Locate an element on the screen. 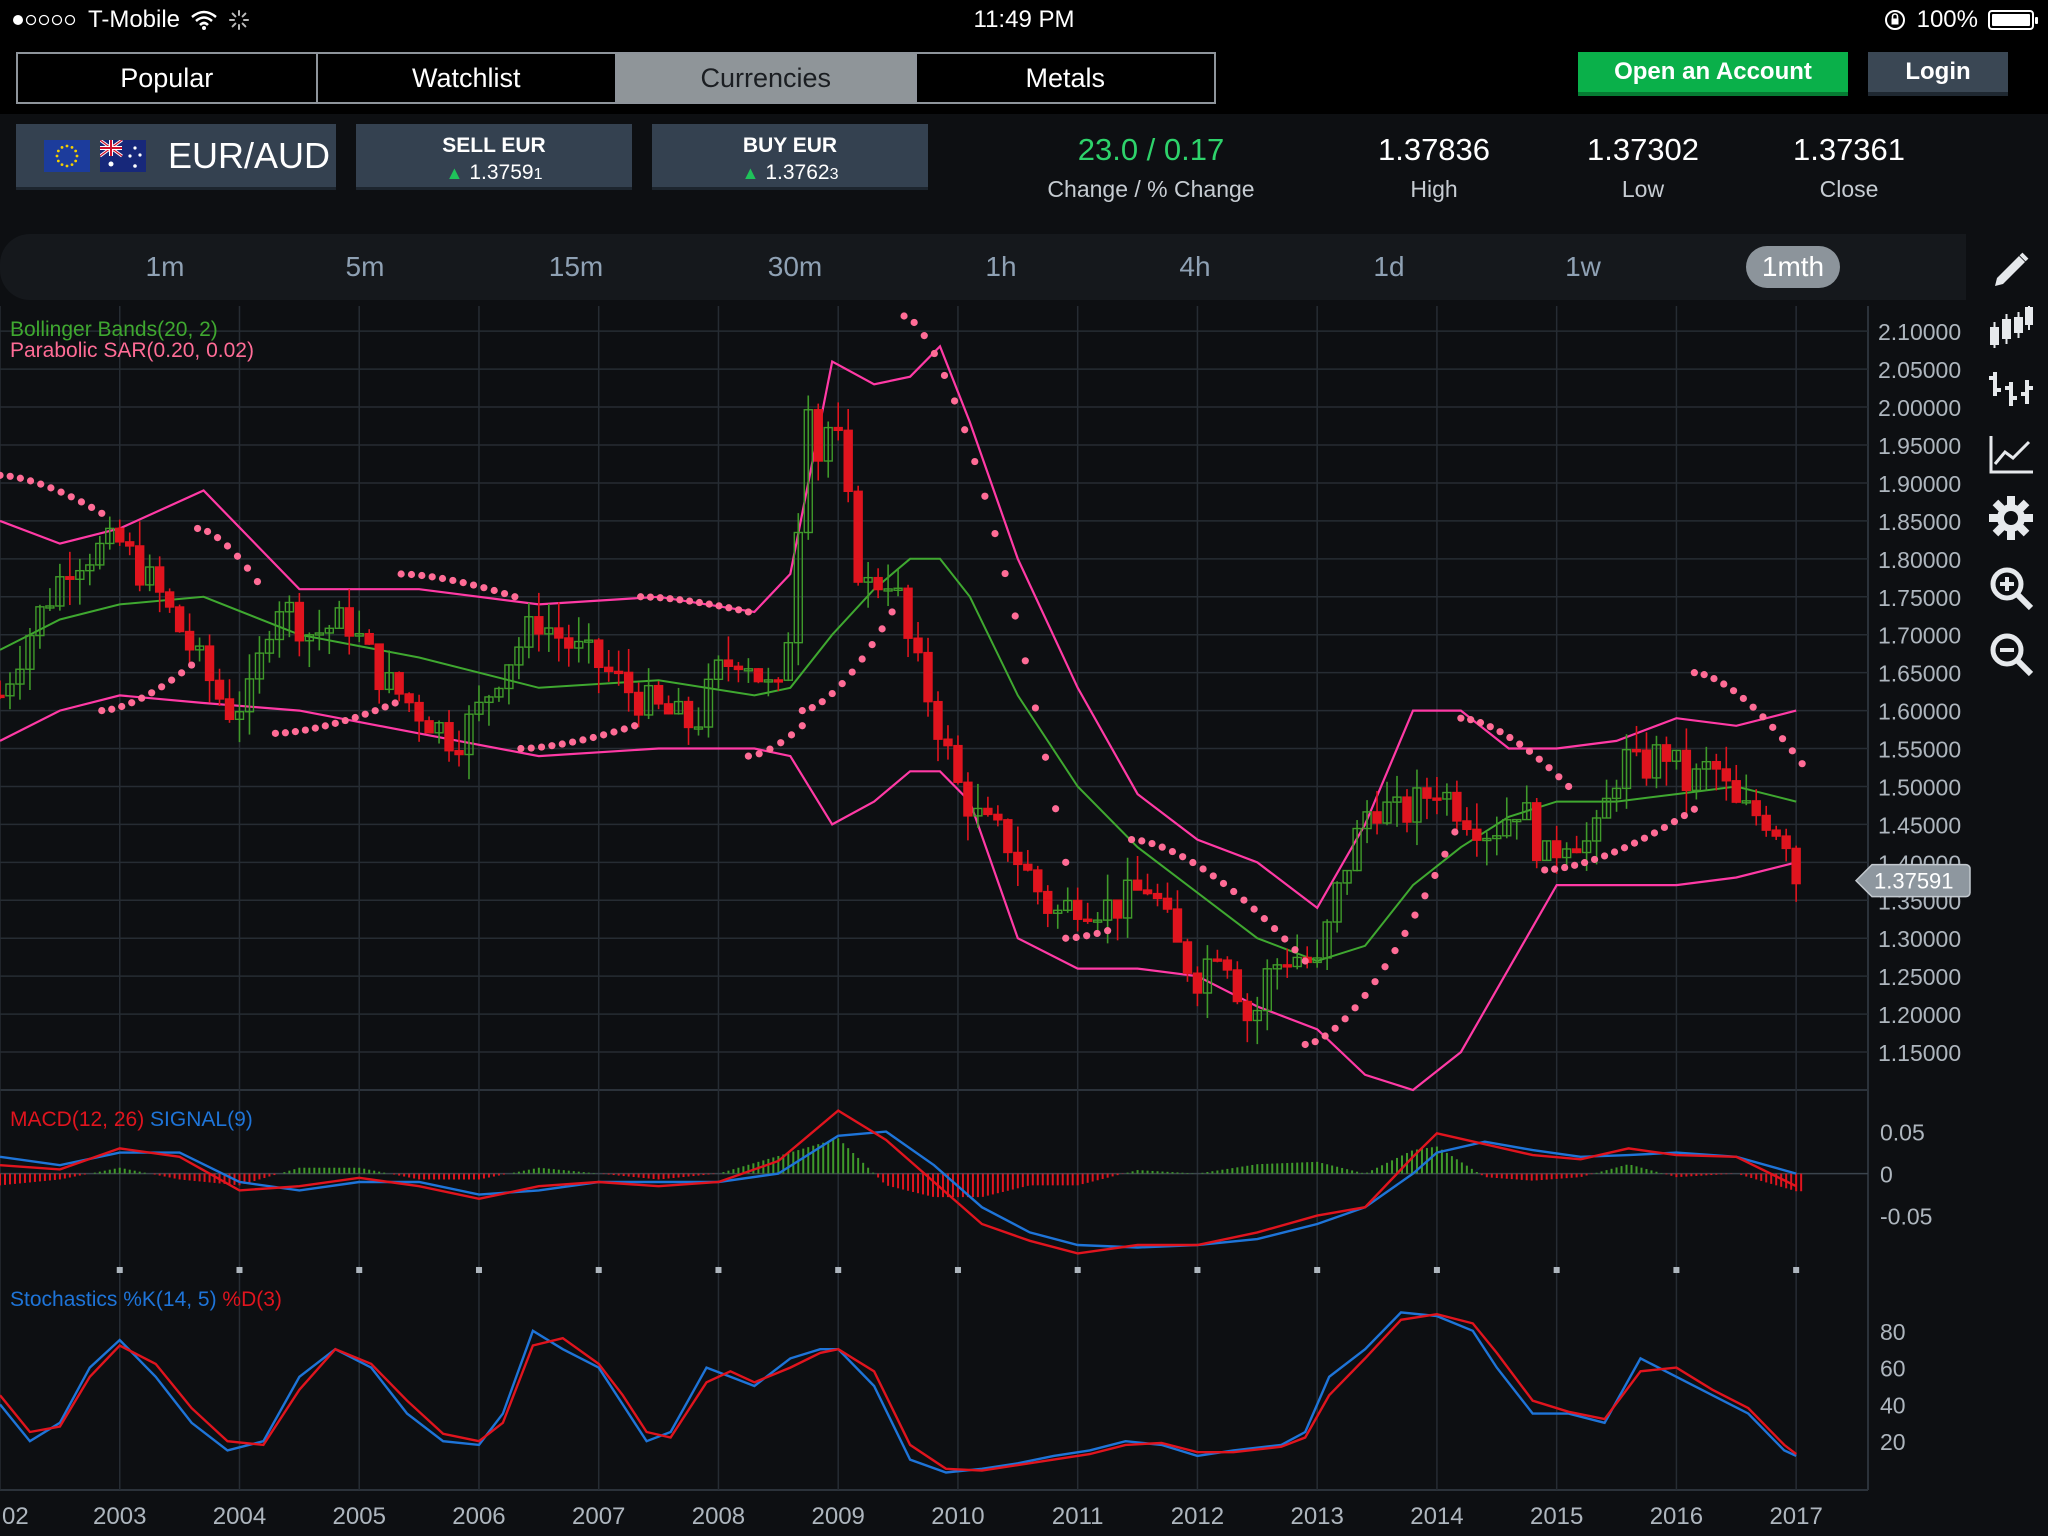  market-tabs: Popular Watchlist Currencies Metals is located at coordinates (616, 78).